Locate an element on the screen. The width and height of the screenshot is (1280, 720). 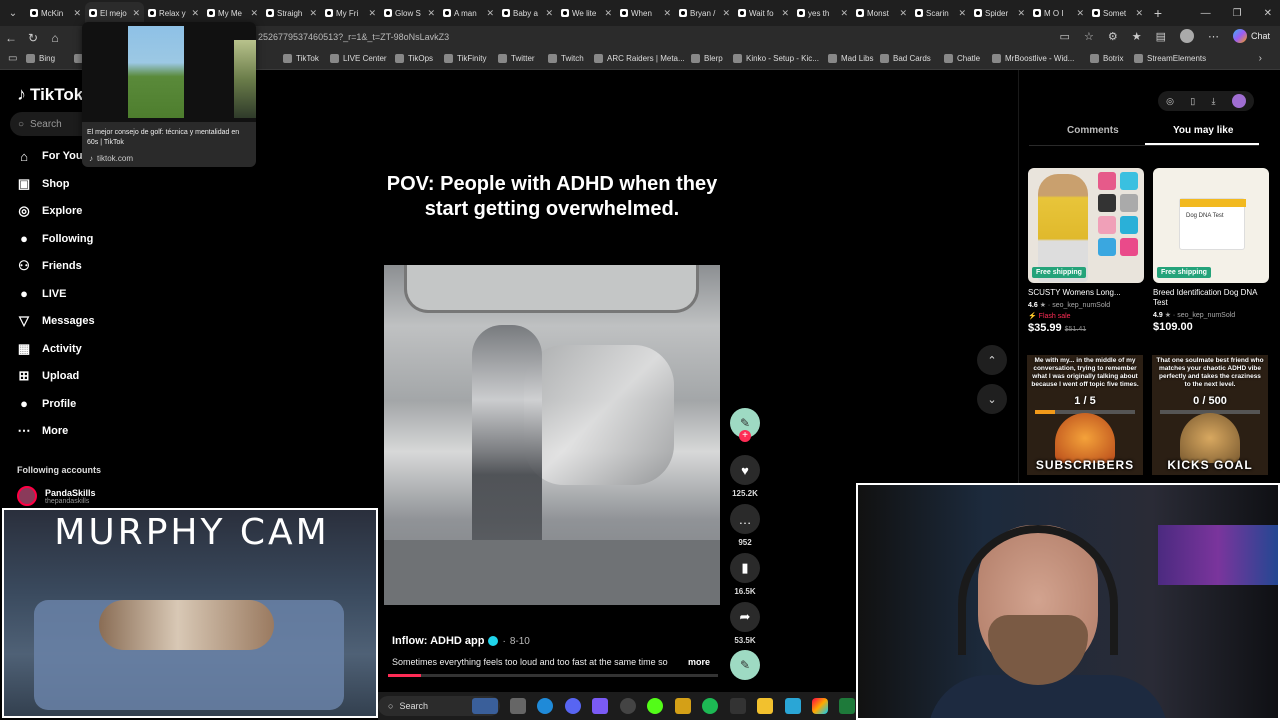
following-account-item: PandaSkills thepandaskills is located at coordinates (56, 496).